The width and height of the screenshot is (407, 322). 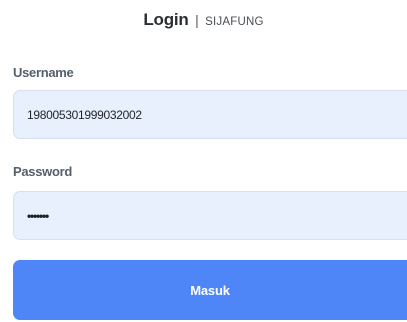 What do you see at coordinates (43, 72) in the screenshot?
I see `username-label: Username` at bounding box center [43, 72].